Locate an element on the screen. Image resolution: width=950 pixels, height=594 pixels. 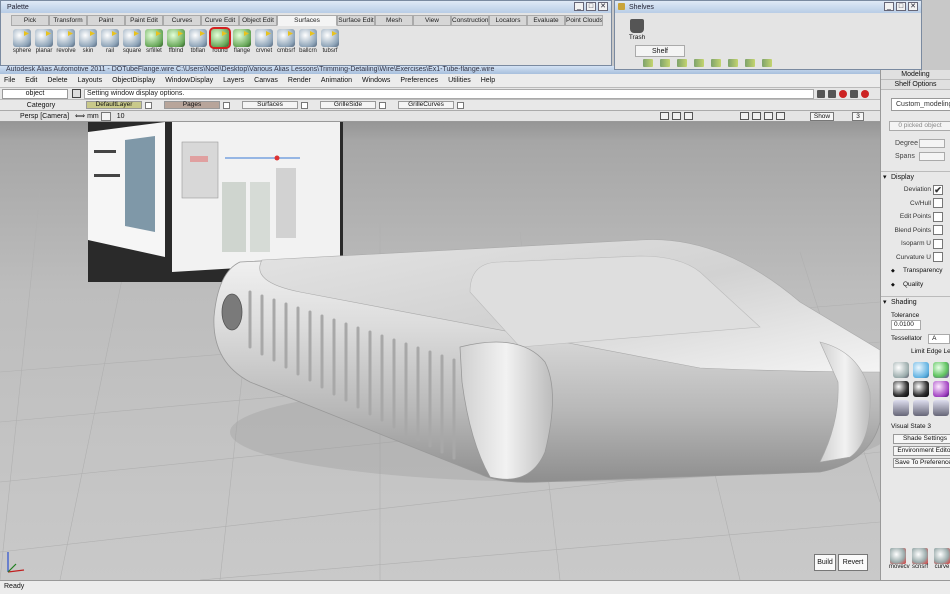
menu-delete: Delete is located at coordinates (57, 80).